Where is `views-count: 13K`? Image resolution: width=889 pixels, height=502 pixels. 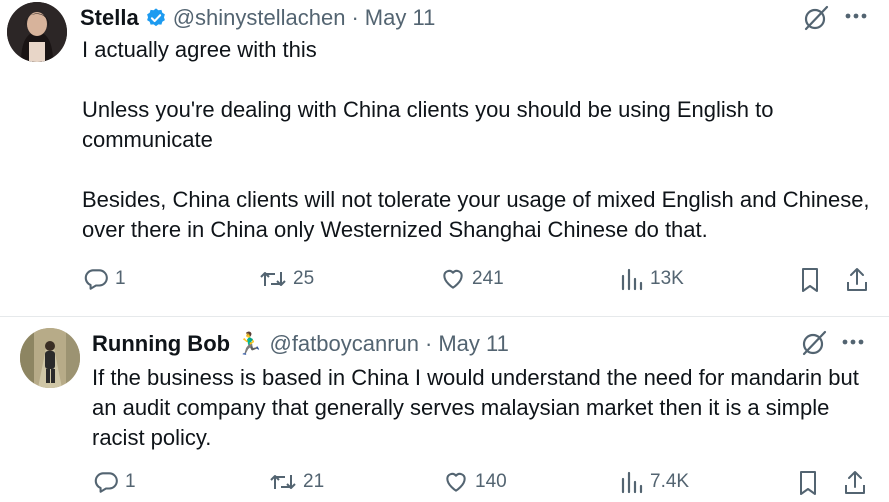
views-count: 13K is located at coordinates (667, 278).